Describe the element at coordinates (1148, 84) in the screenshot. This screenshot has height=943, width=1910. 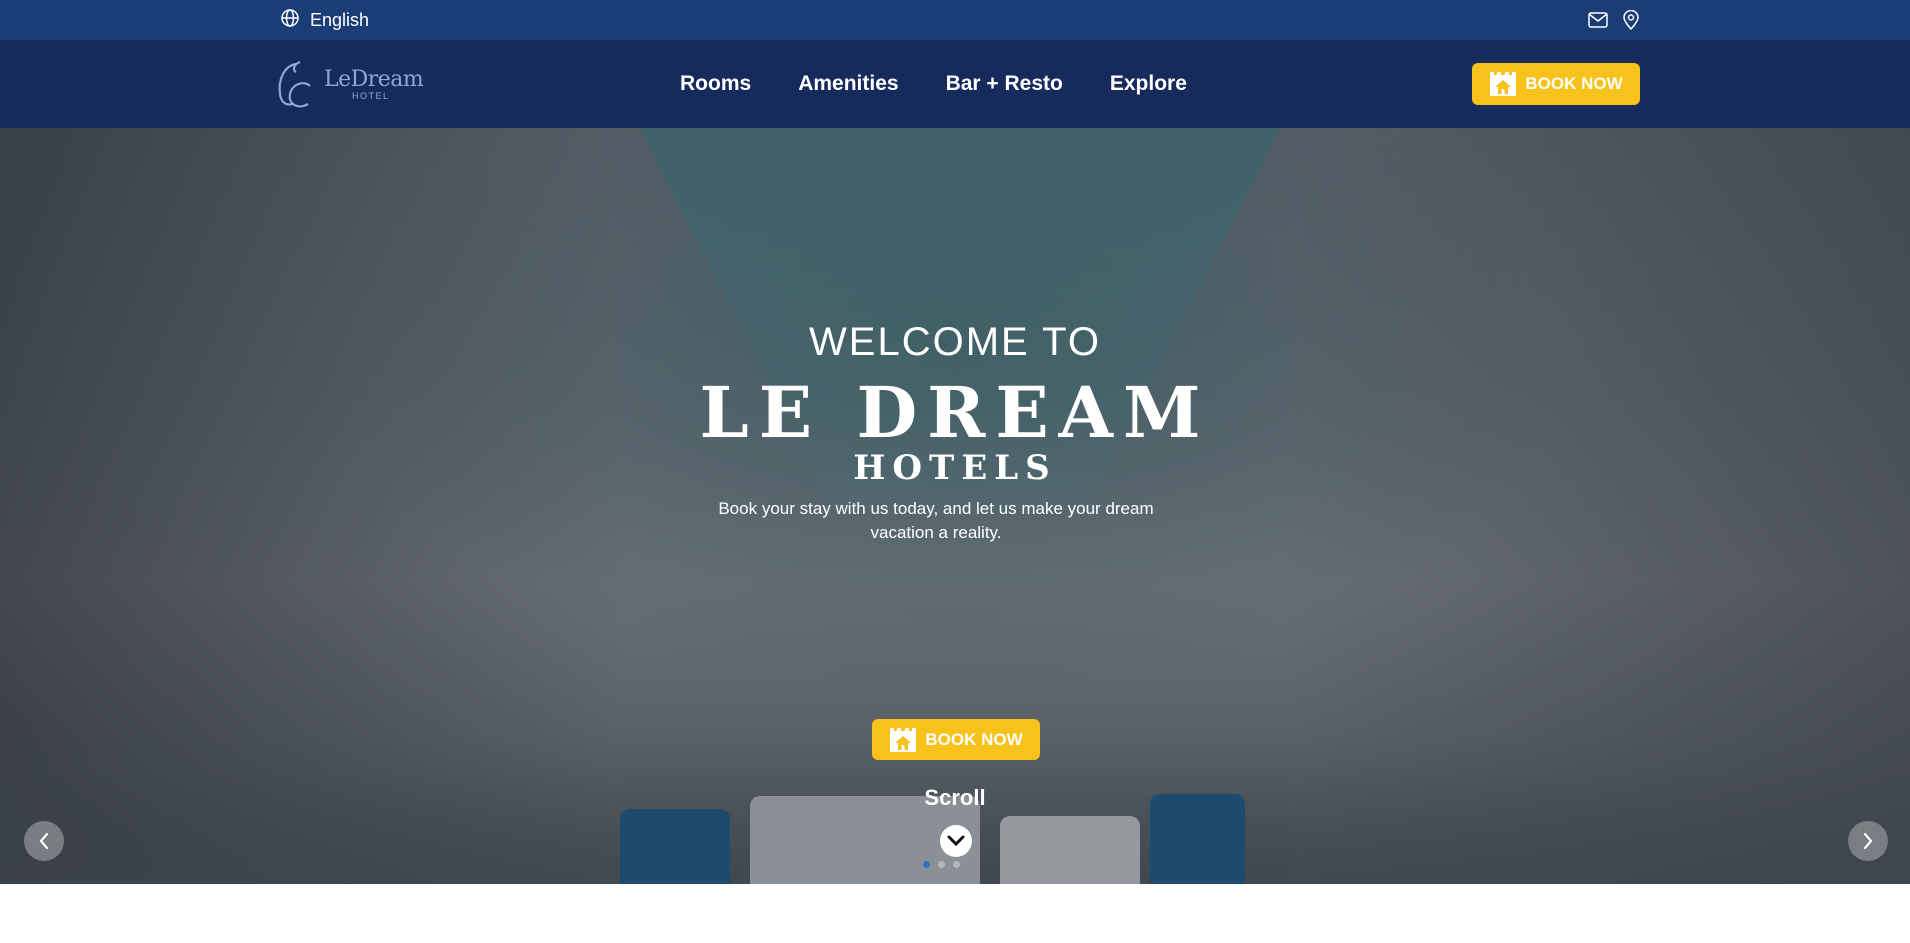
I see `nav-explore: Explore` at that location.